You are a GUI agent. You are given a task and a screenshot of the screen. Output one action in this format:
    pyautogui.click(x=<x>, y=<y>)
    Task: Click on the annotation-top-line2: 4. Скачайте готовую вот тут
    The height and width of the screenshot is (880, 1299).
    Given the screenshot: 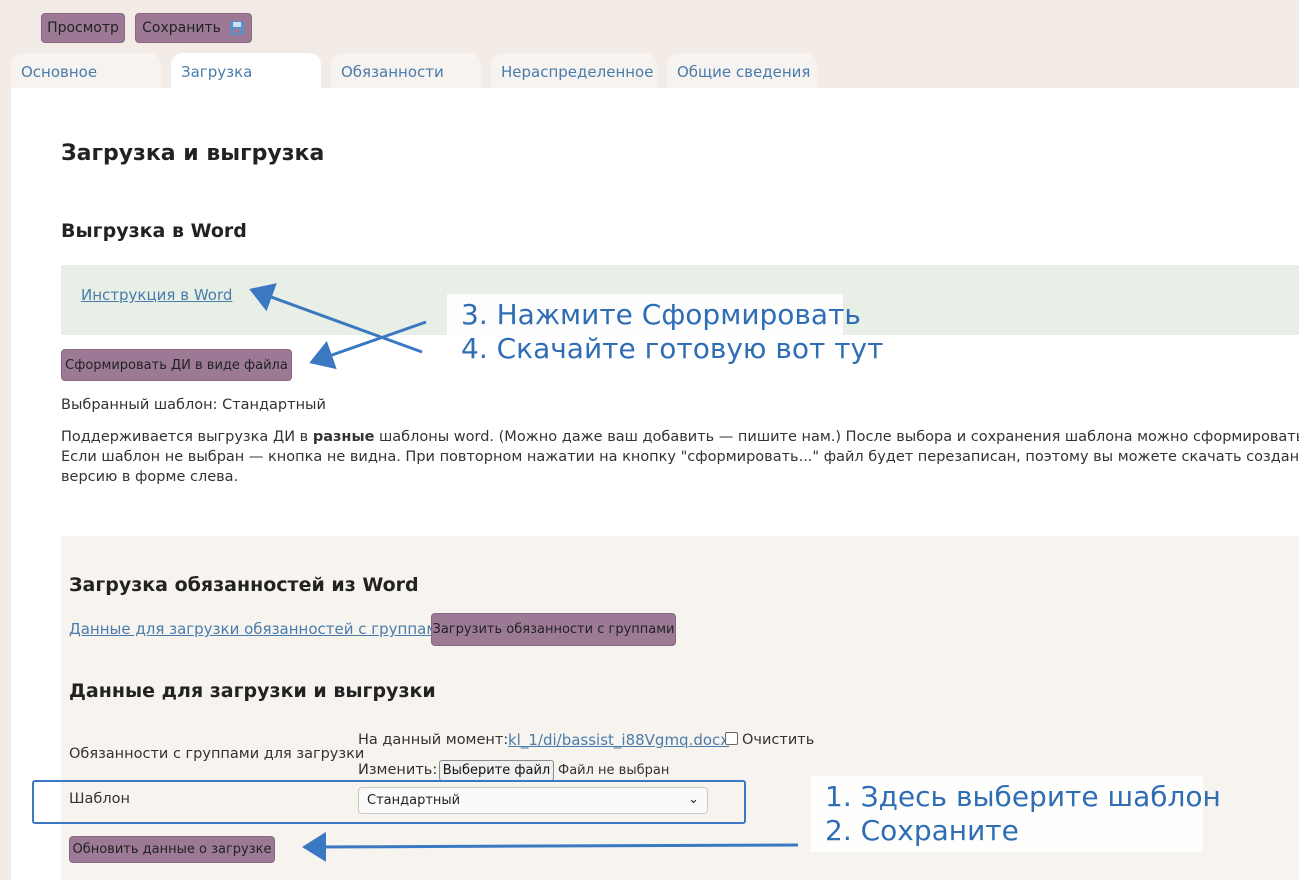 What is the action you would take?
    pyautogui.click(x=672, y=348)
    